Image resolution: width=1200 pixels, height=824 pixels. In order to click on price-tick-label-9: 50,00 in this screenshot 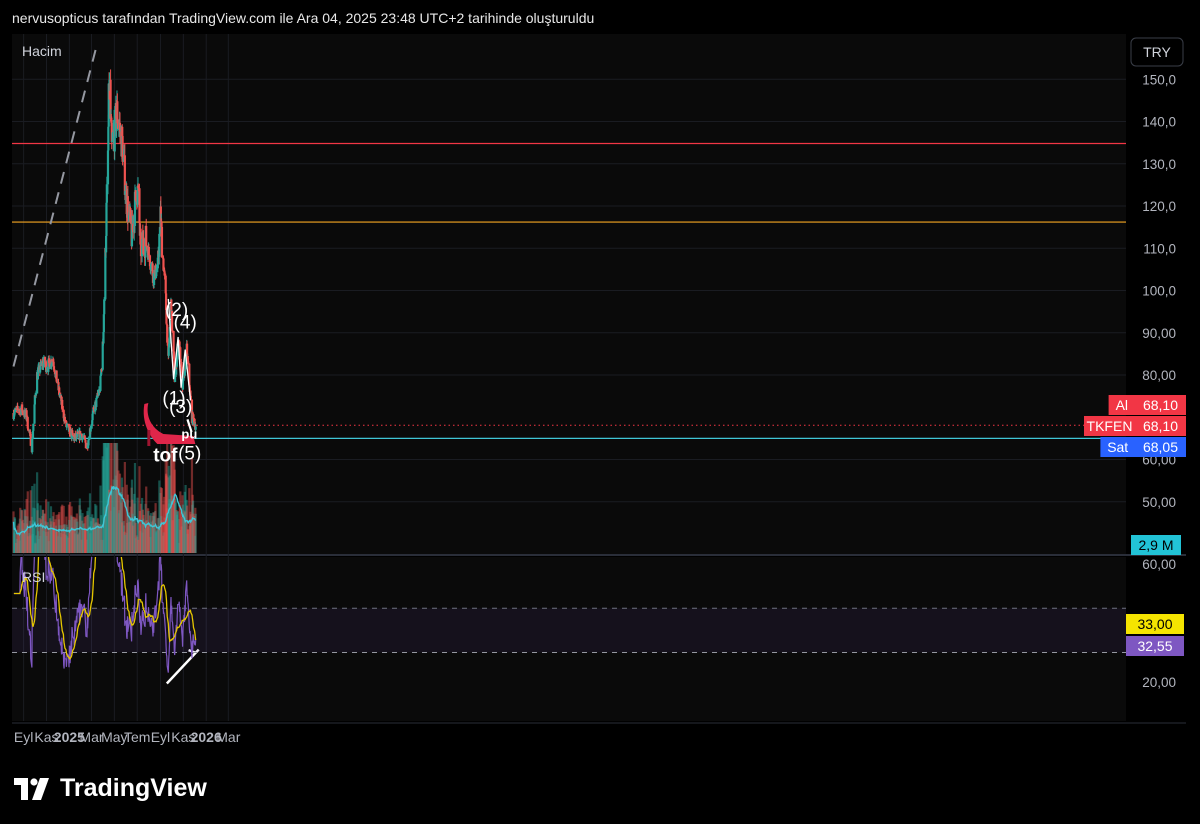, I will do `click(1159, 502)`.